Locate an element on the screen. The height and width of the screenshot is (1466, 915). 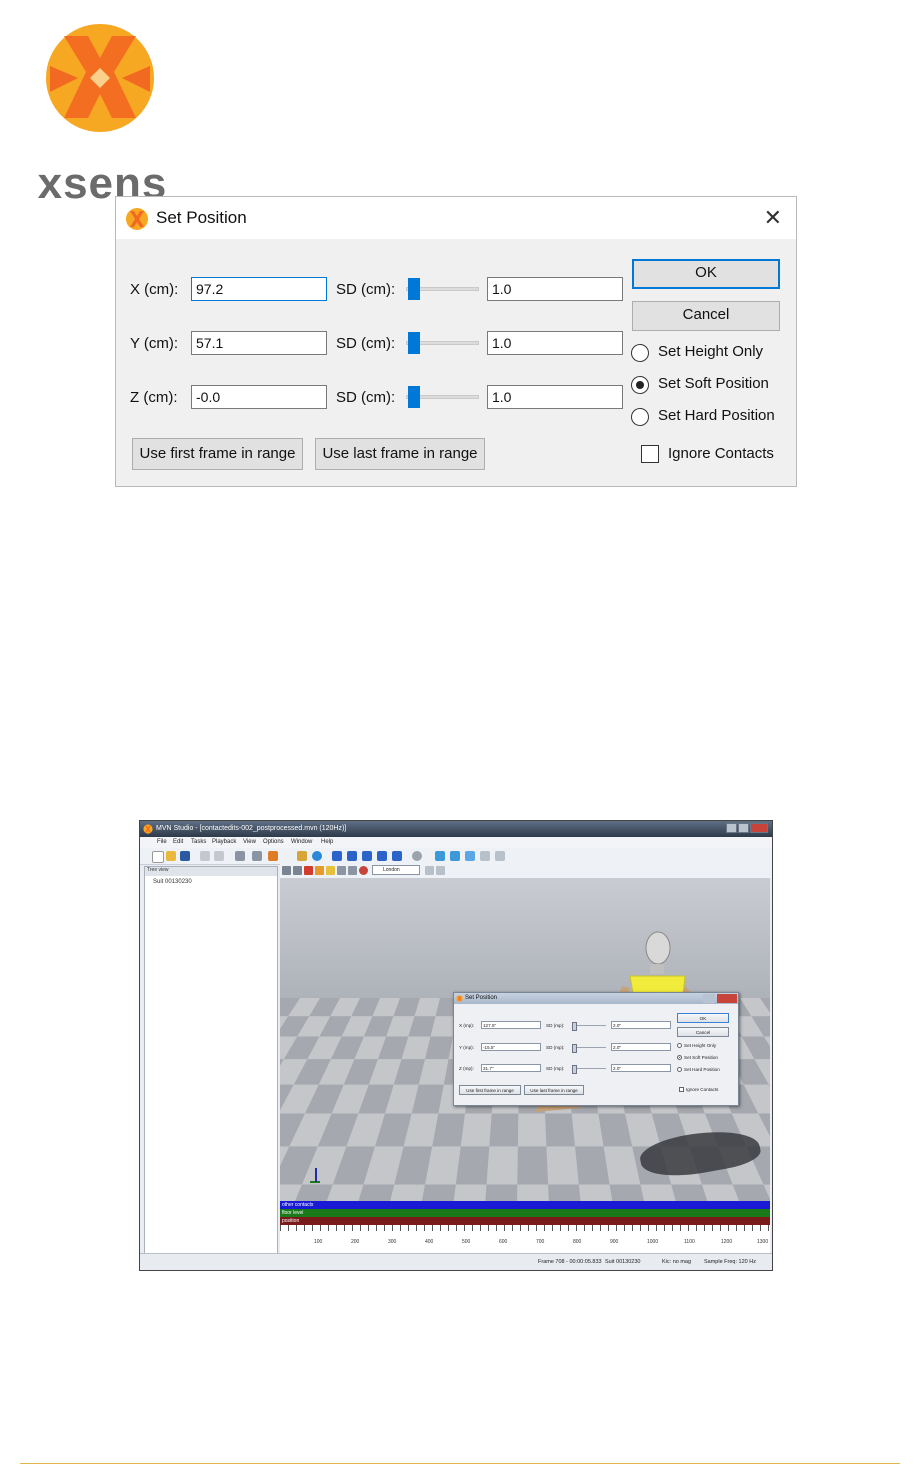
z-sd-label: SD (cm): is located at coordinates (366, 397).